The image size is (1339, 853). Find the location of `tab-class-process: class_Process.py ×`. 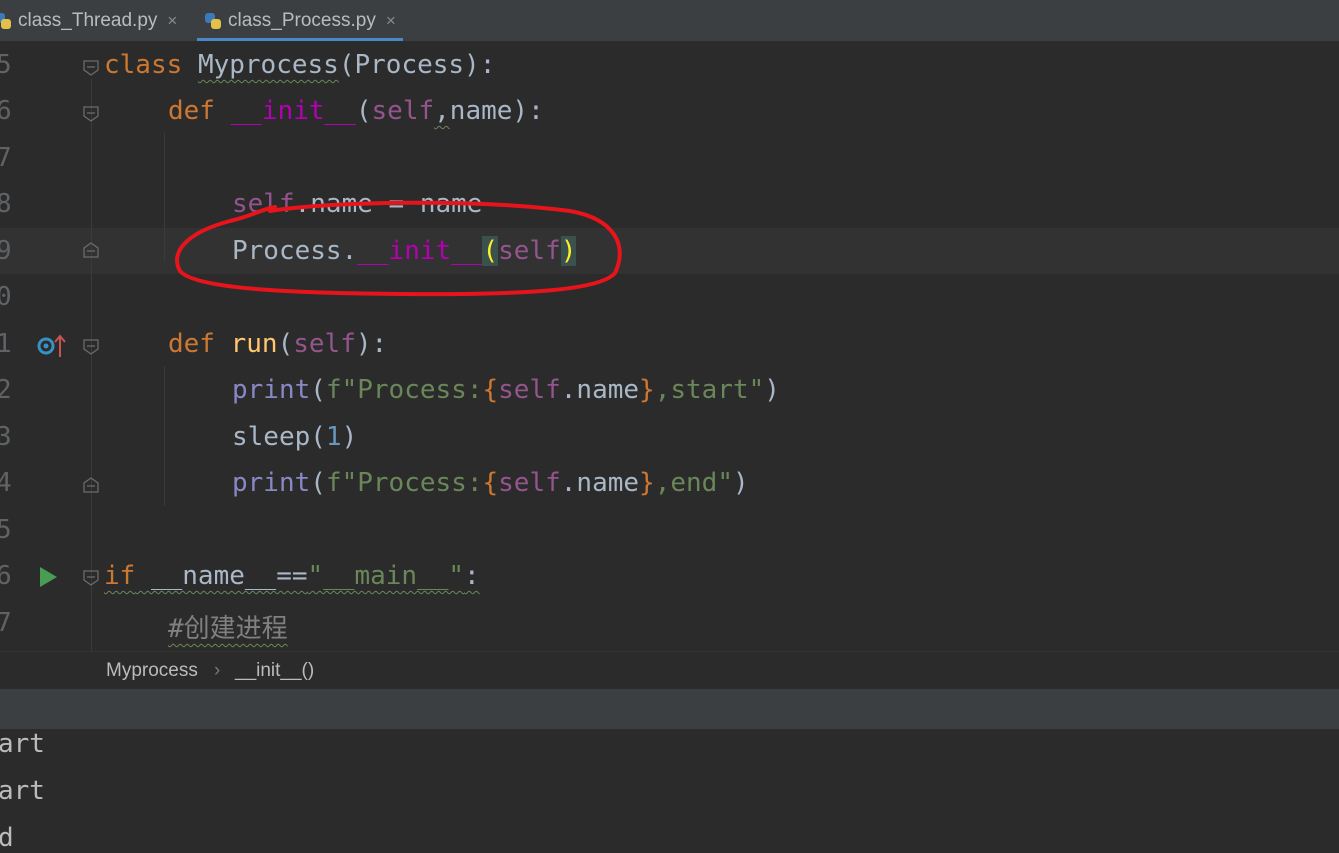

tab-class-process: class_Process.py × is located at coordinates (300, 20).